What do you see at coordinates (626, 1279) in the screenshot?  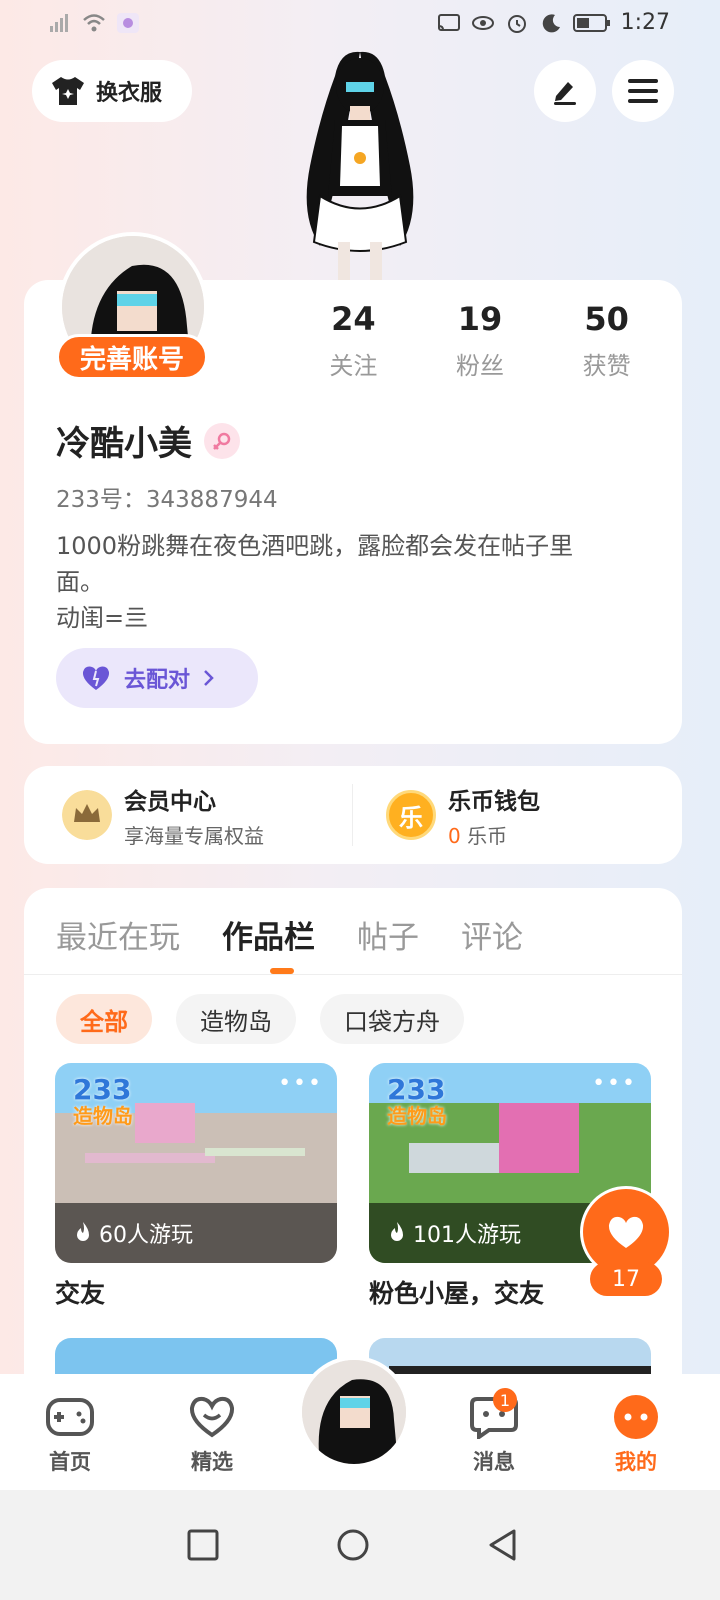 I see `like-count: 17` at bounding box center [626, 1279].